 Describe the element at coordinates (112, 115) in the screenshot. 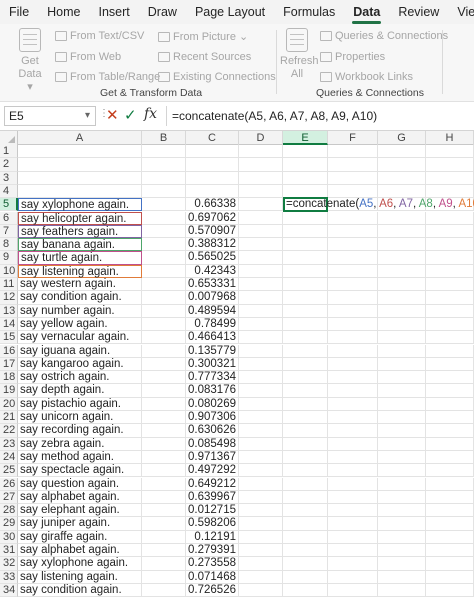

I see `cancel-icon: ✕` at that location.